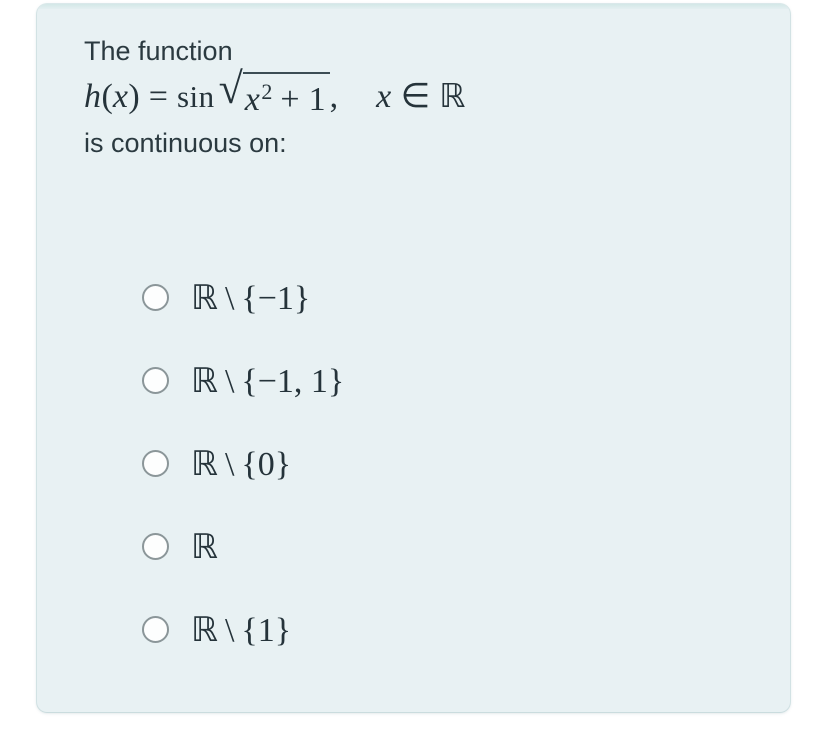  Describe the element at coordinates (334, 96) in the screenshot. I see `formula-comma: ,` at that location.